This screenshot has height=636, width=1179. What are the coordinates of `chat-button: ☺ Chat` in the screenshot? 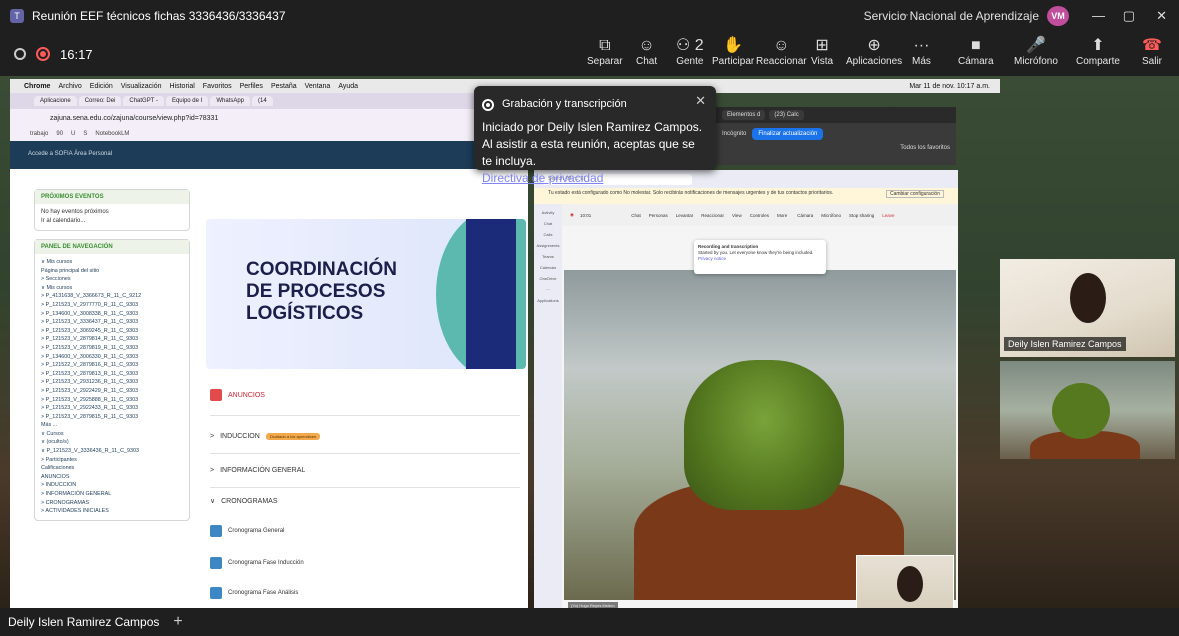 It's located at (646, 51).